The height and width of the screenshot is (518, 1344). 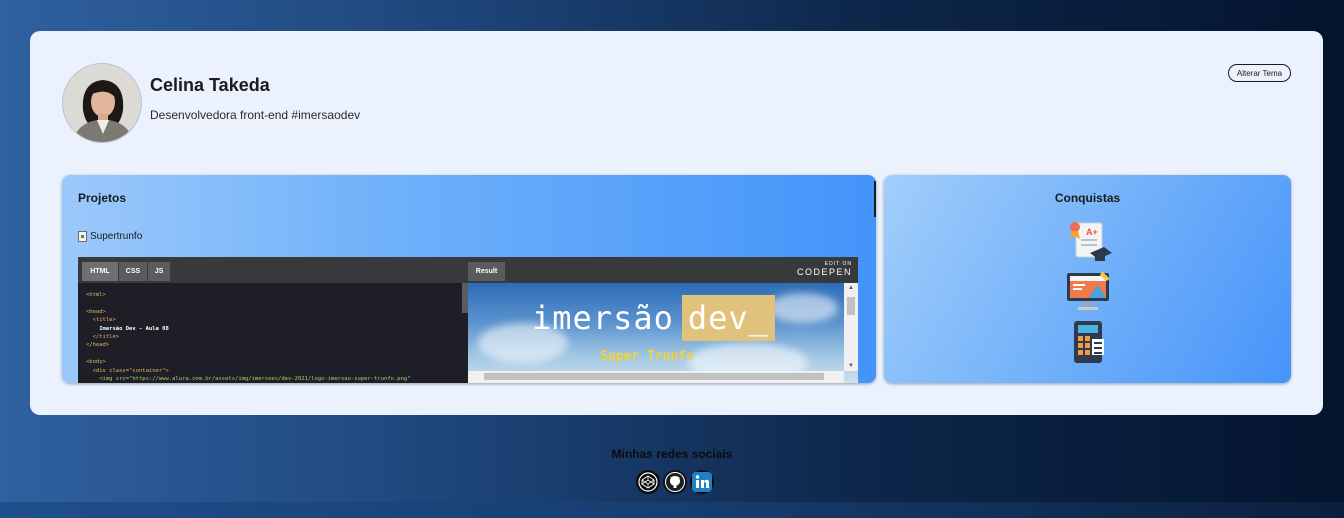 What do you see at coordinates (101, 320) in the screenshot?
I see `code-line: <title>` at bounding box center [101, 320].